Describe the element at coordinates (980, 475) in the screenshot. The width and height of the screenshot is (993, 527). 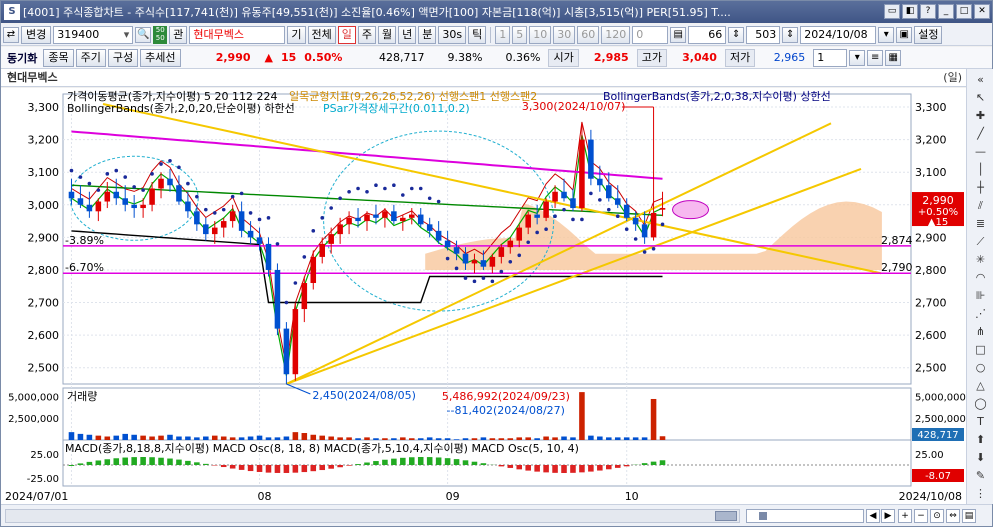
I see `delete-icon: ✎` at that location.